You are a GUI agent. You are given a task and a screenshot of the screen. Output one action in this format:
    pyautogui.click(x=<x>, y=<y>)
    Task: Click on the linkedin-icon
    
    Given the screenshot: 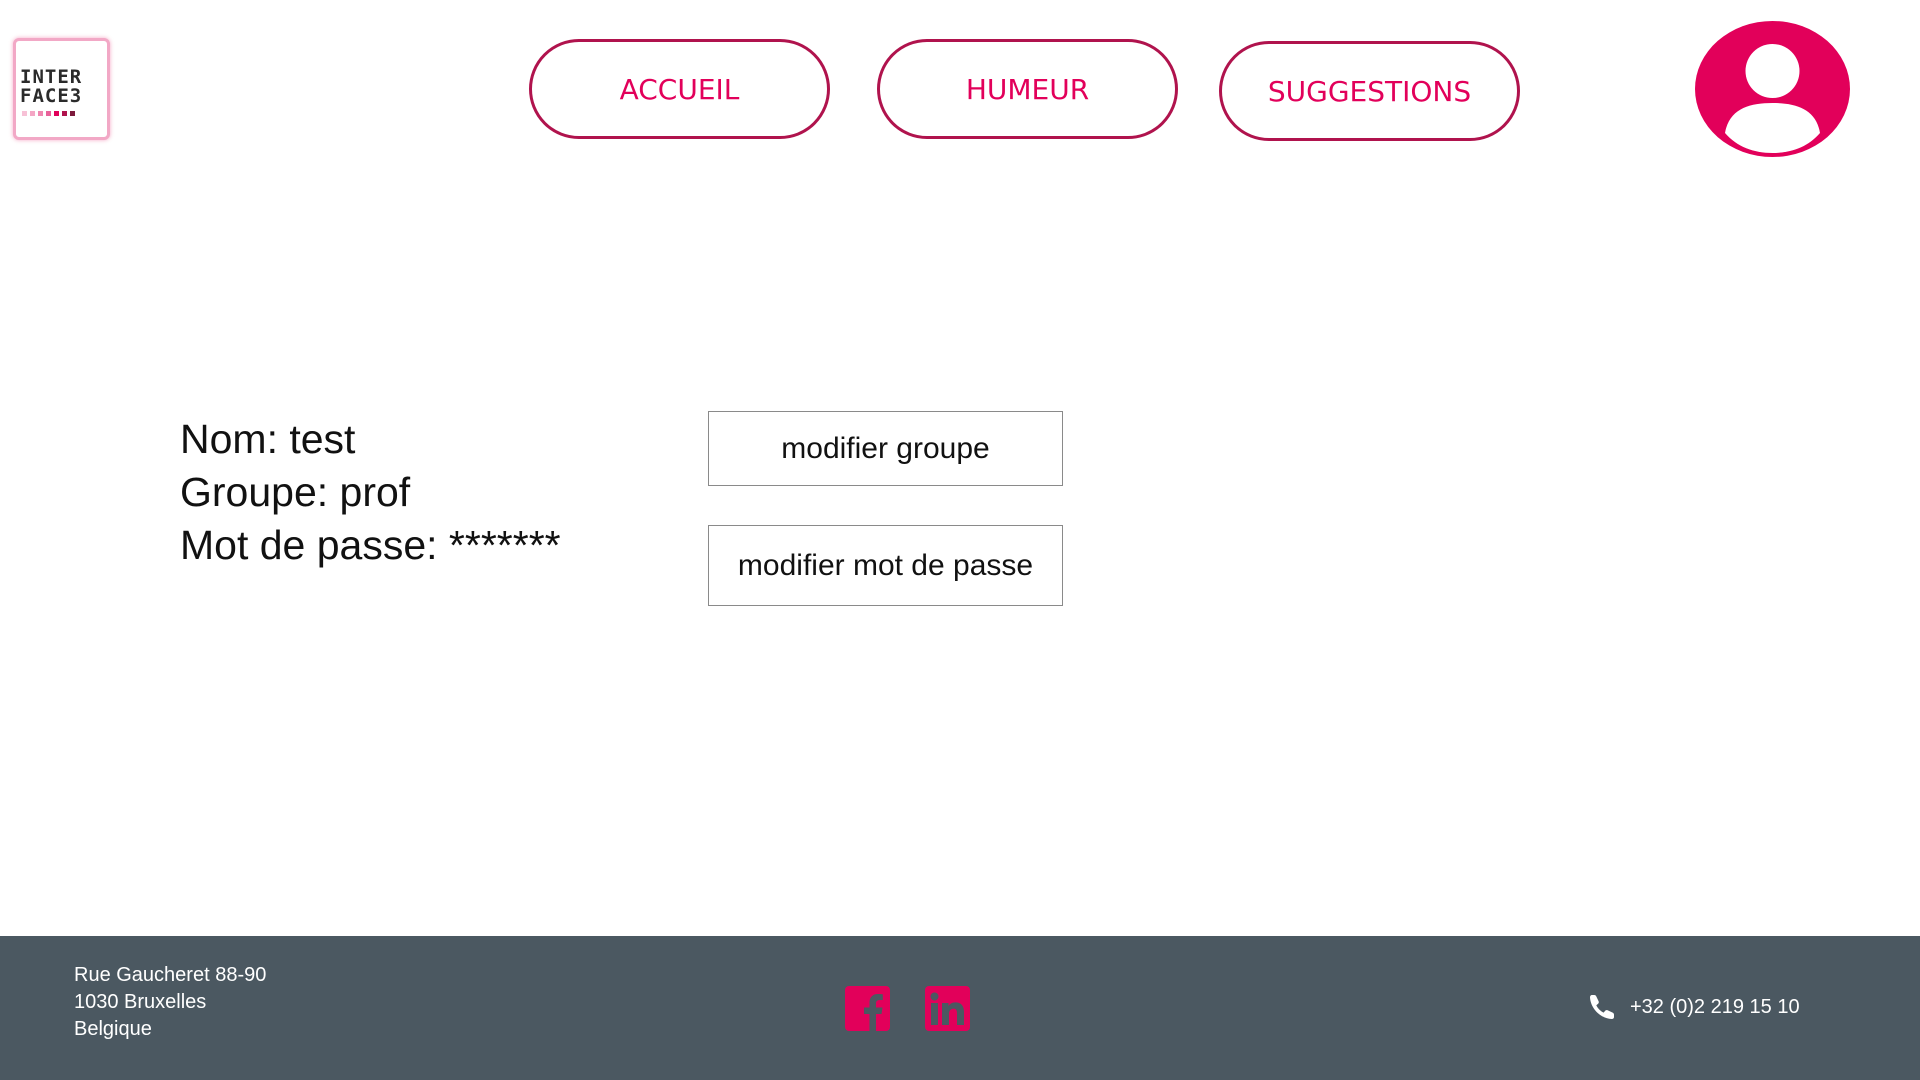 What is the action you would take?
    pyautogui.click(x=947, y=1008)
    